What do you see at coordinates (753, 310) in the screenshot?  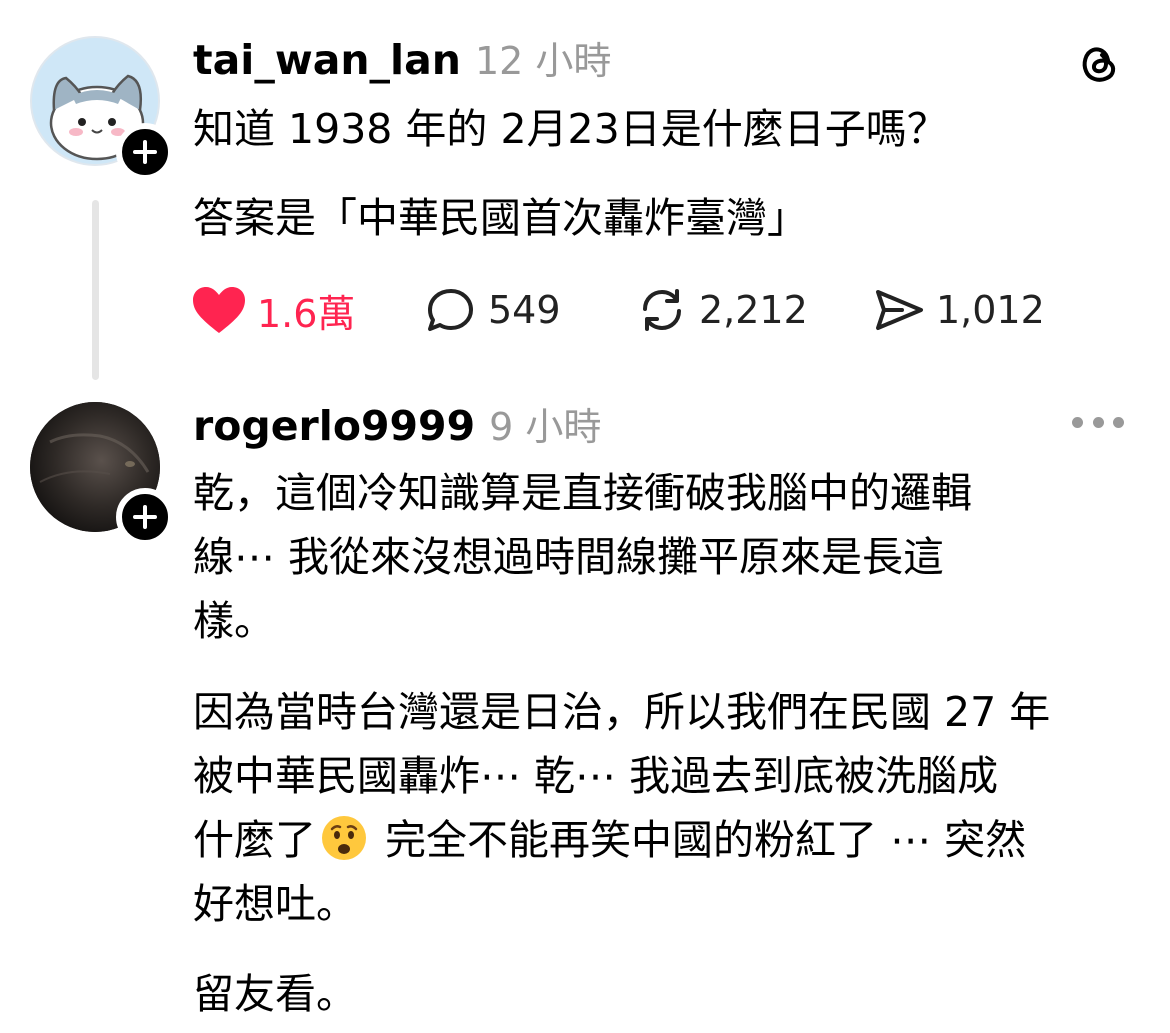 I see `repost-count: 2,212` at bounding box center [753, 310].